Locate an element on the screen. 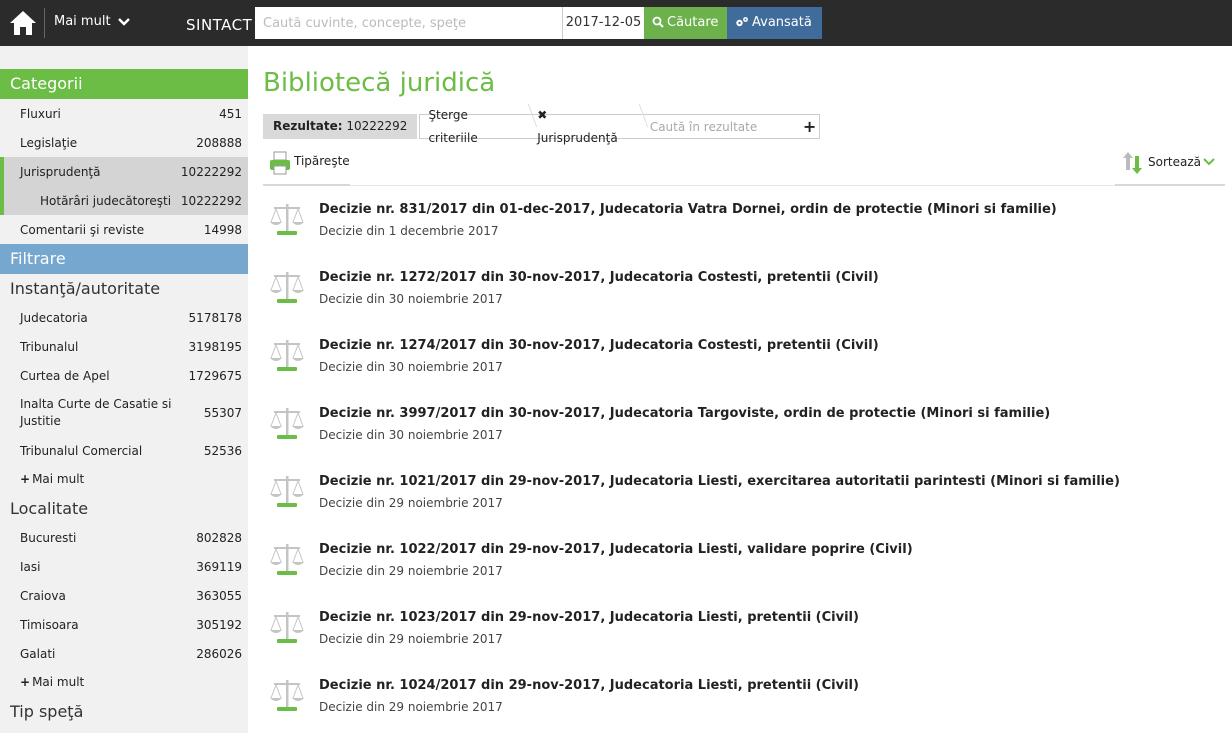  gears-icon is located at coordinates (742, 22).